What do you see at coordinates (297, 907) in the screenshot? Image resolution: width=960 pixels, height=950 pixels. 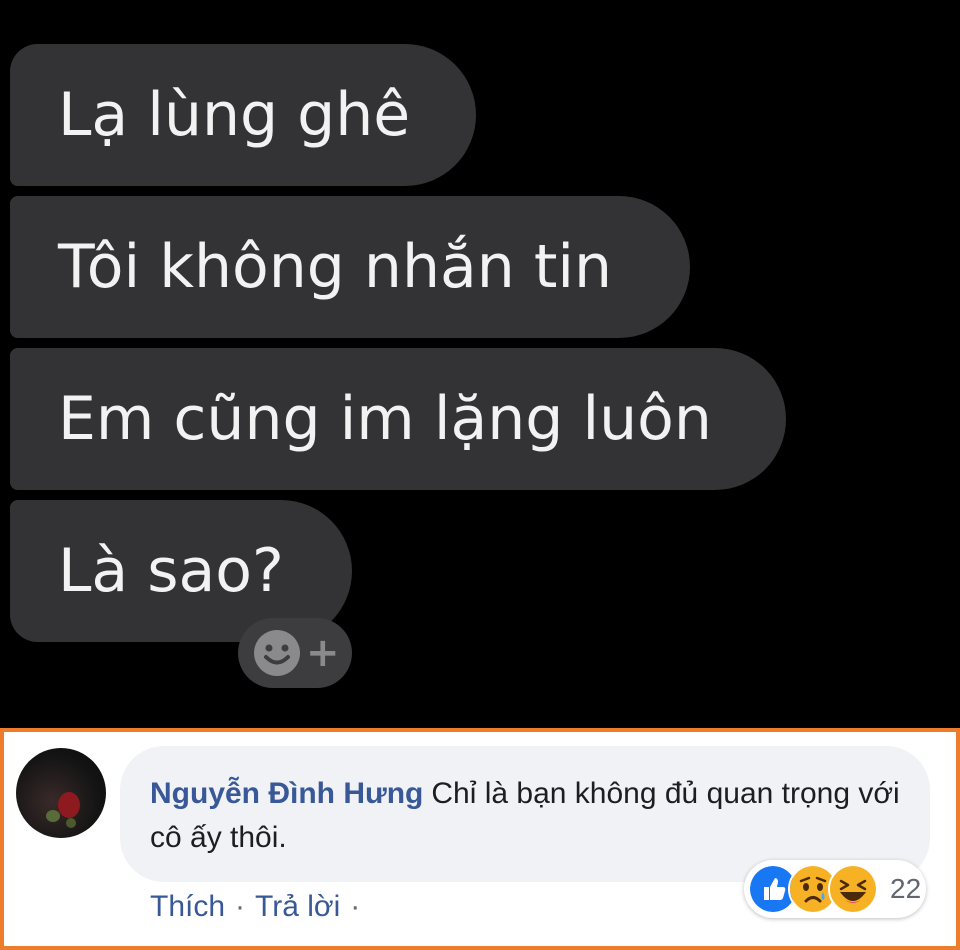 I see `reply-link: Trả lời` at bounding box center [297, 907].